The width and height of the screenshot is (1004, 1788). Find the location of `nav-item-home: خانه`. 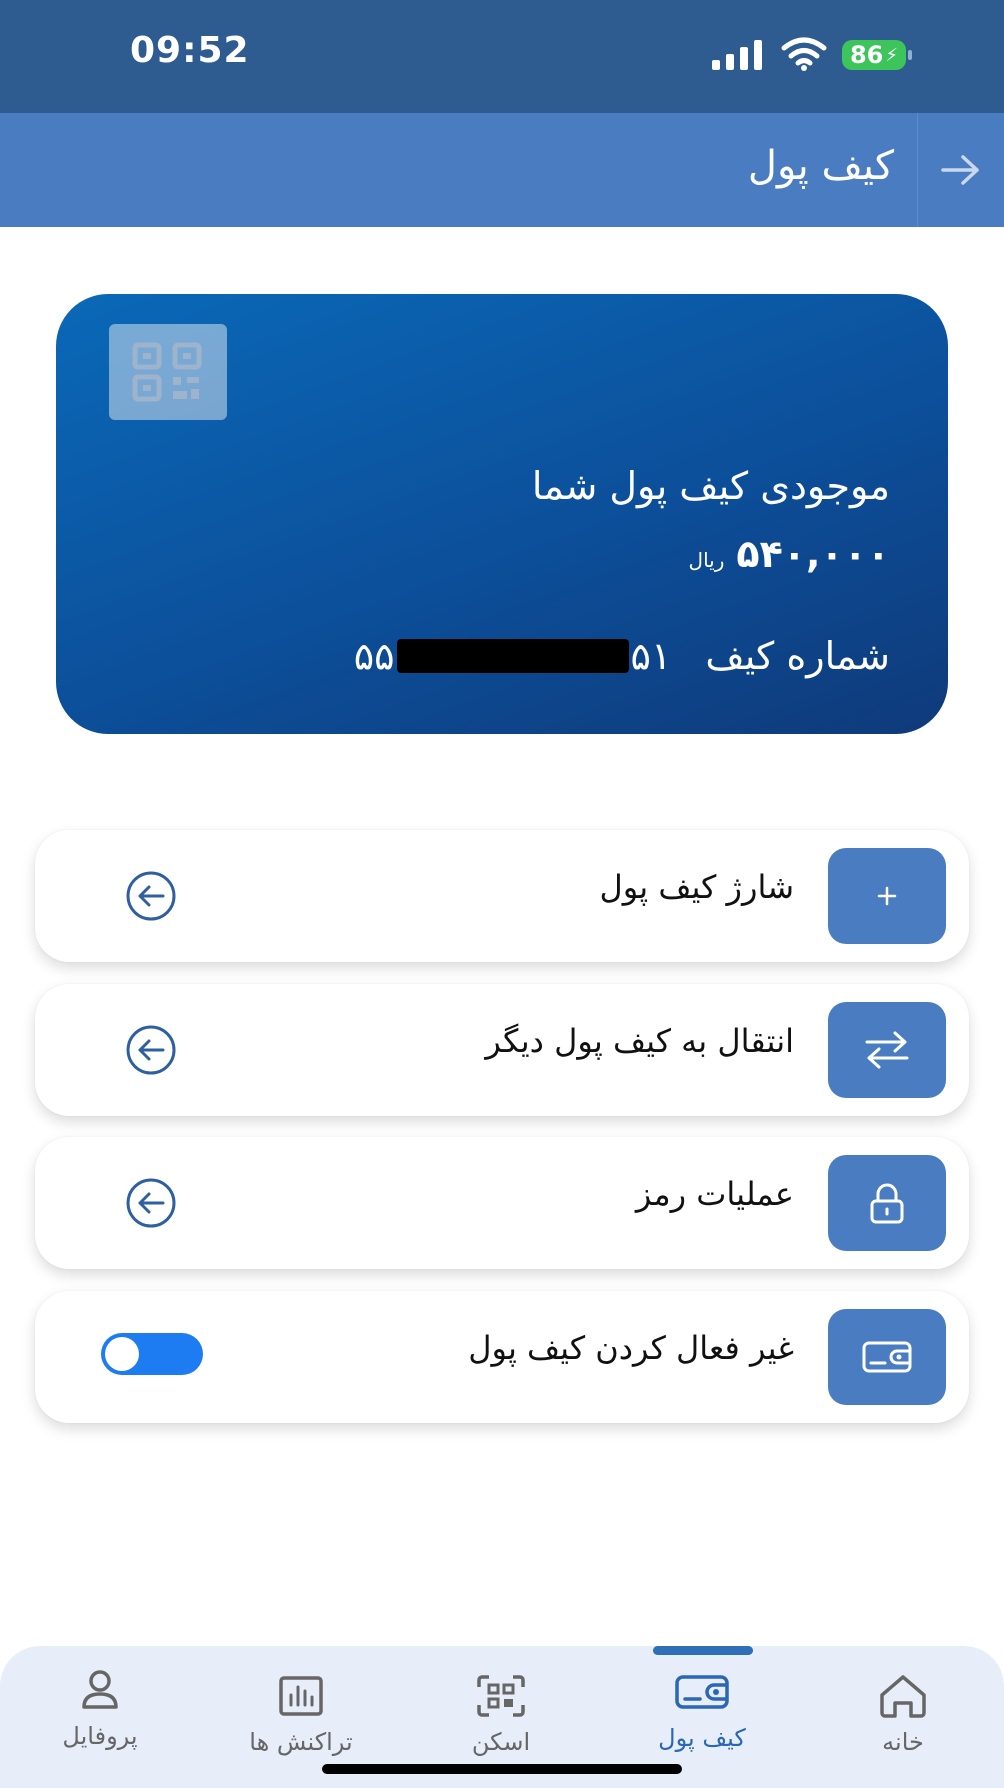

nav-item-home: خانه is located at coordinates (903, 1714).